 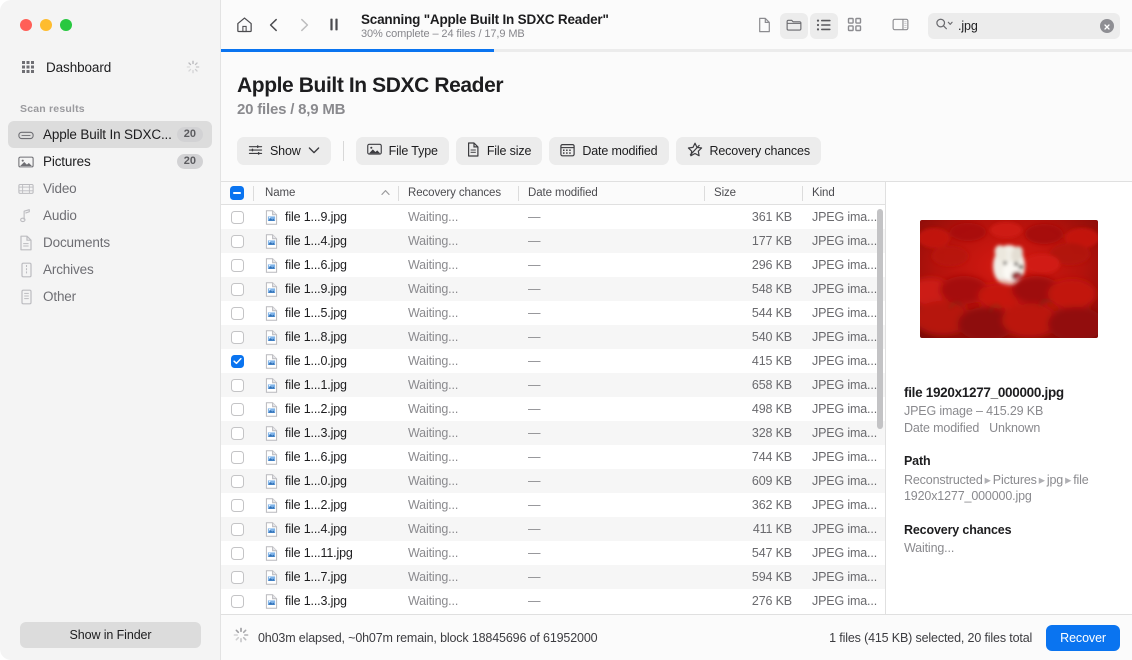 I want to click on row-date-cell: —, so click(x=534, y=217).